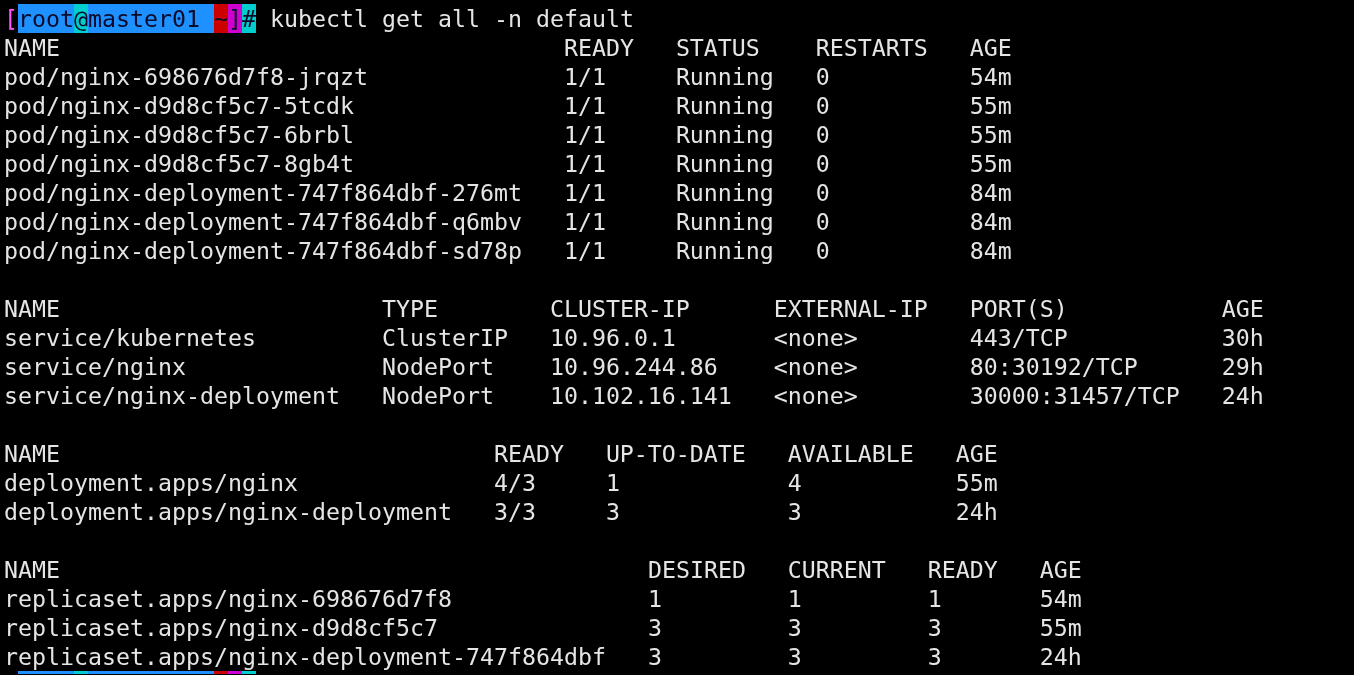 Image resolution: width=1354 pixels, height=675 pixels. Describe the element at coordinates (179, 163) in the screenshot. I see `table-cell: pod/nginx-d9d8cf5c7-8gb4t` at that location.